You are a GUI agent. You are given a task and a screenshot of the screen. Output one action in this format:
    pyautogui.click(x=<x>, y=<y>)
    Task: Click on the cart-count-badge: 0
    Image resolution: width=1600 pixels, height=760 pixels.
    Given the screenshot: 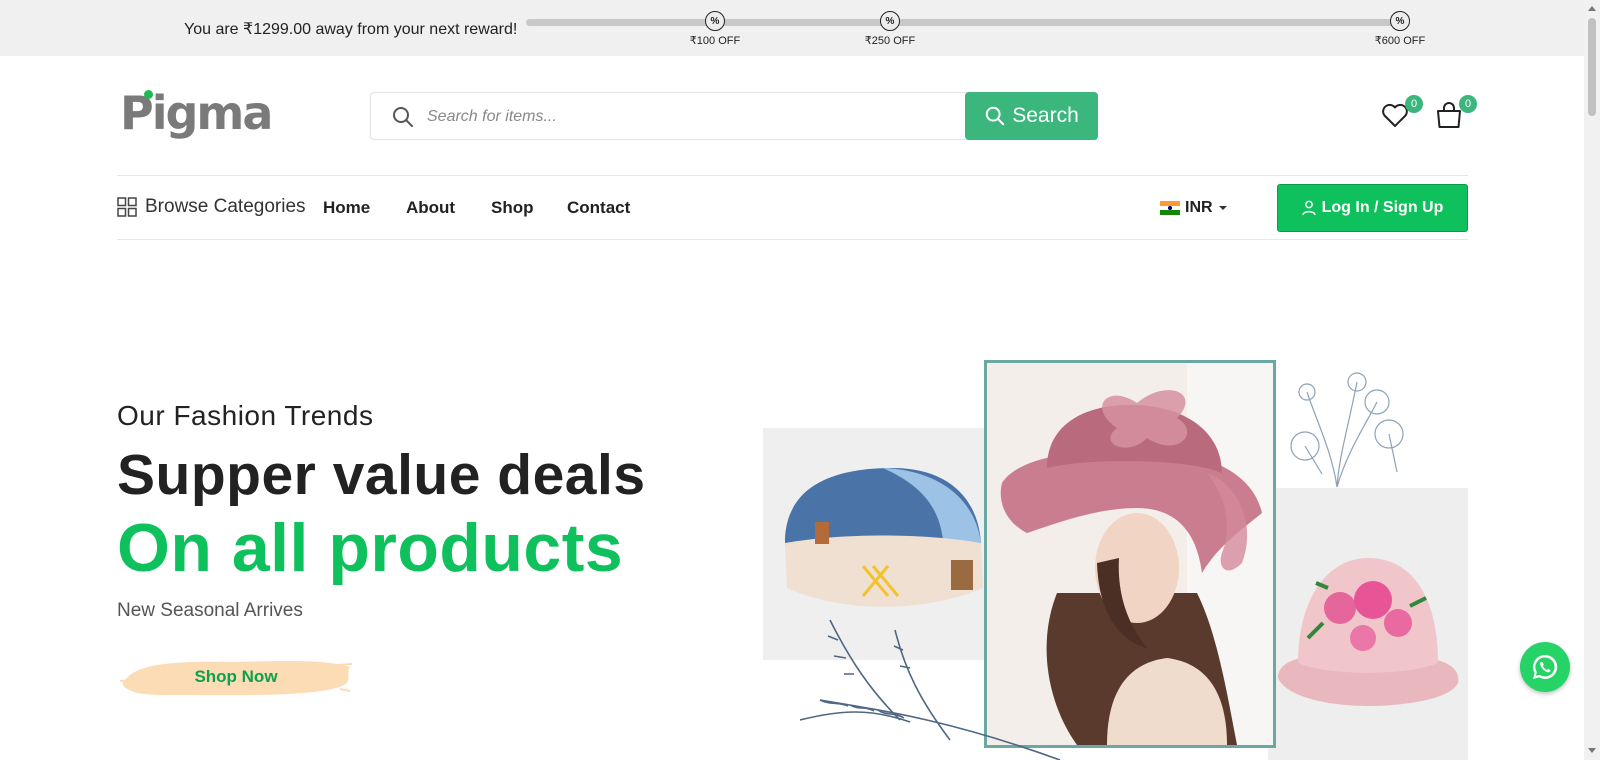 What is the action you would take?
    pyautogui.click(x=1468, y=104)
    